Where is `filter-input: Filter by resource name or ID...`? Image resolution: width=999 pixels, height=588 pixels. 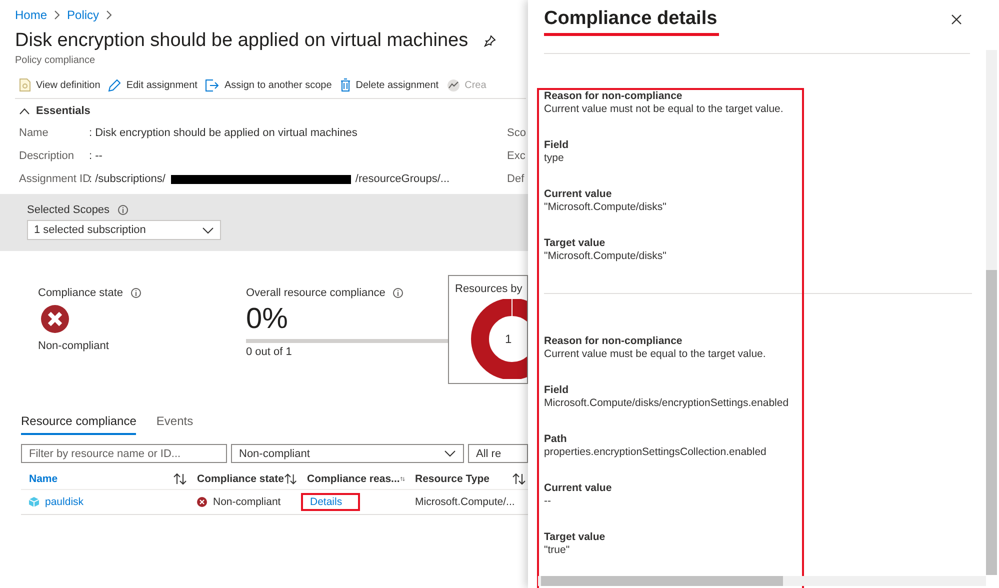 filter-input: Filter by resource name or ID... is located at coordinates (124, 453).